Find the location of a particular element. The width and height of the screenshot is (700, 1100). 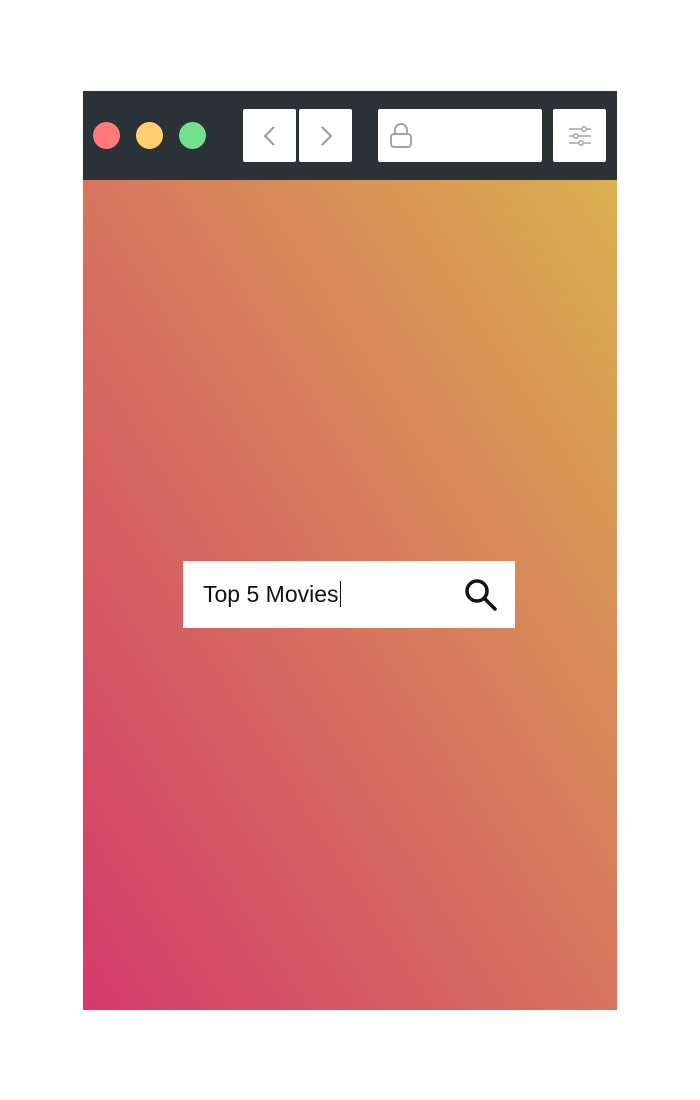

chevron-right-icon is located at coordinates (326, 135).